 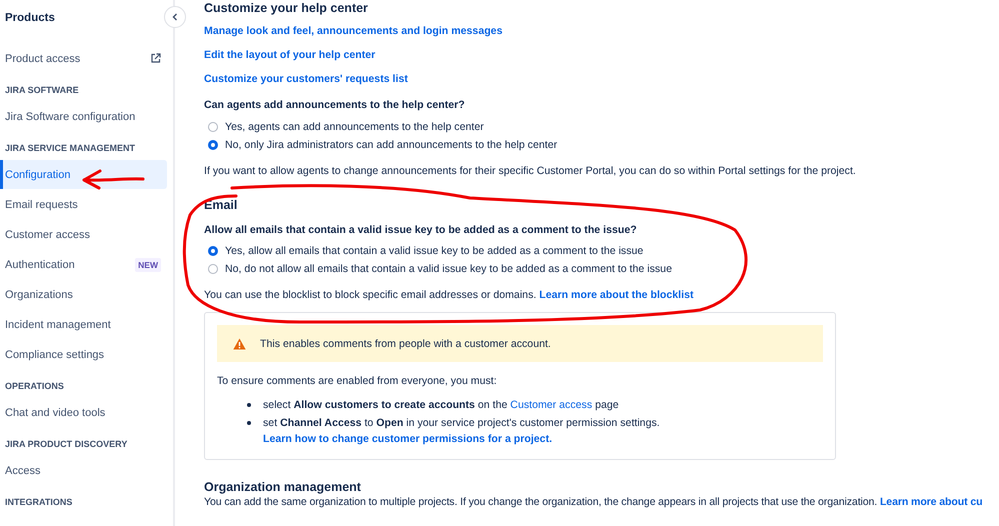 What do you see at coordinates (155, 58) in the screenshot?
I see `external-link-icon` at bounding box center [155, 58].